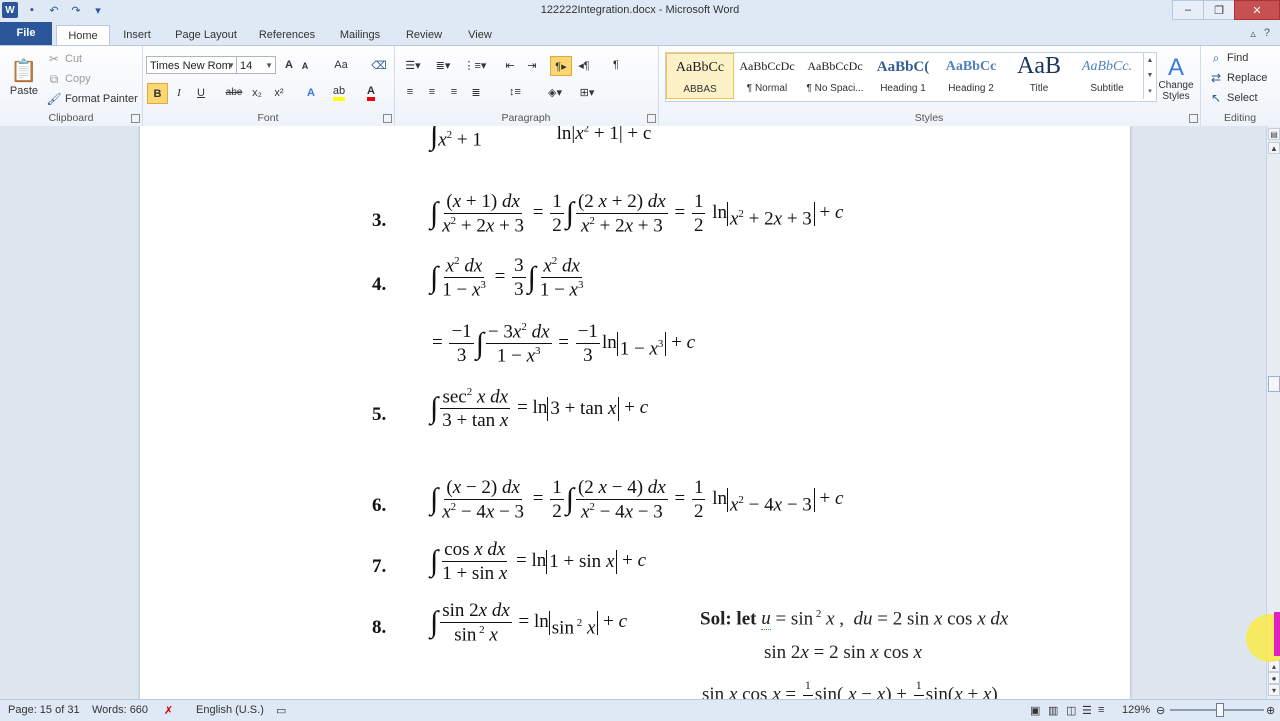  What do you see at coordinates (257, 92) in the screenshot?
I see `subscript-button: x₂` at bounding box center [257, 92].